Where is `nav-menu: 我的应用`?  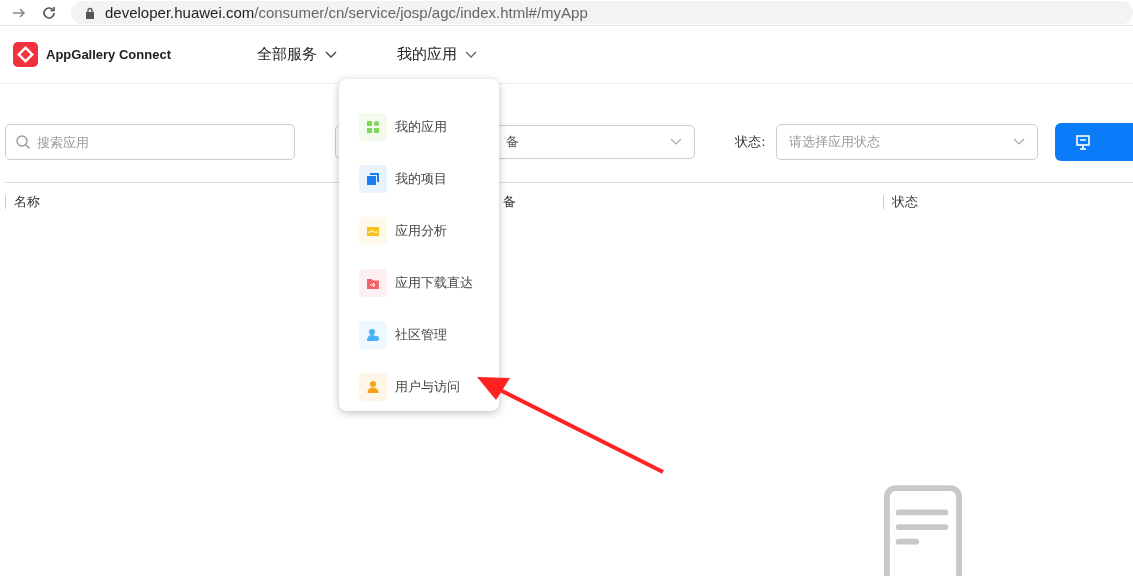
nav-menu: 我的应用 is located at coordinates (437, 54).